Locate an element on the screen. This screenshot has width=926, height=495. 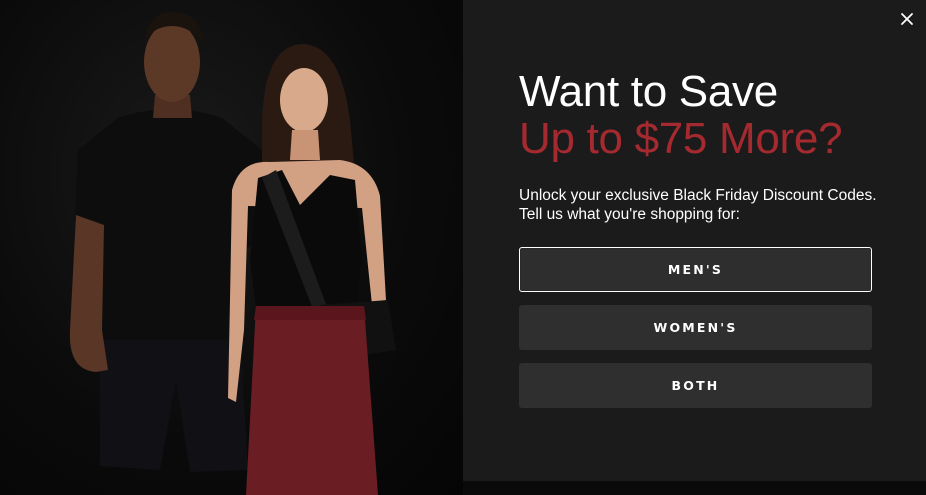
page-background-strip is located at coordinates (694, 488).